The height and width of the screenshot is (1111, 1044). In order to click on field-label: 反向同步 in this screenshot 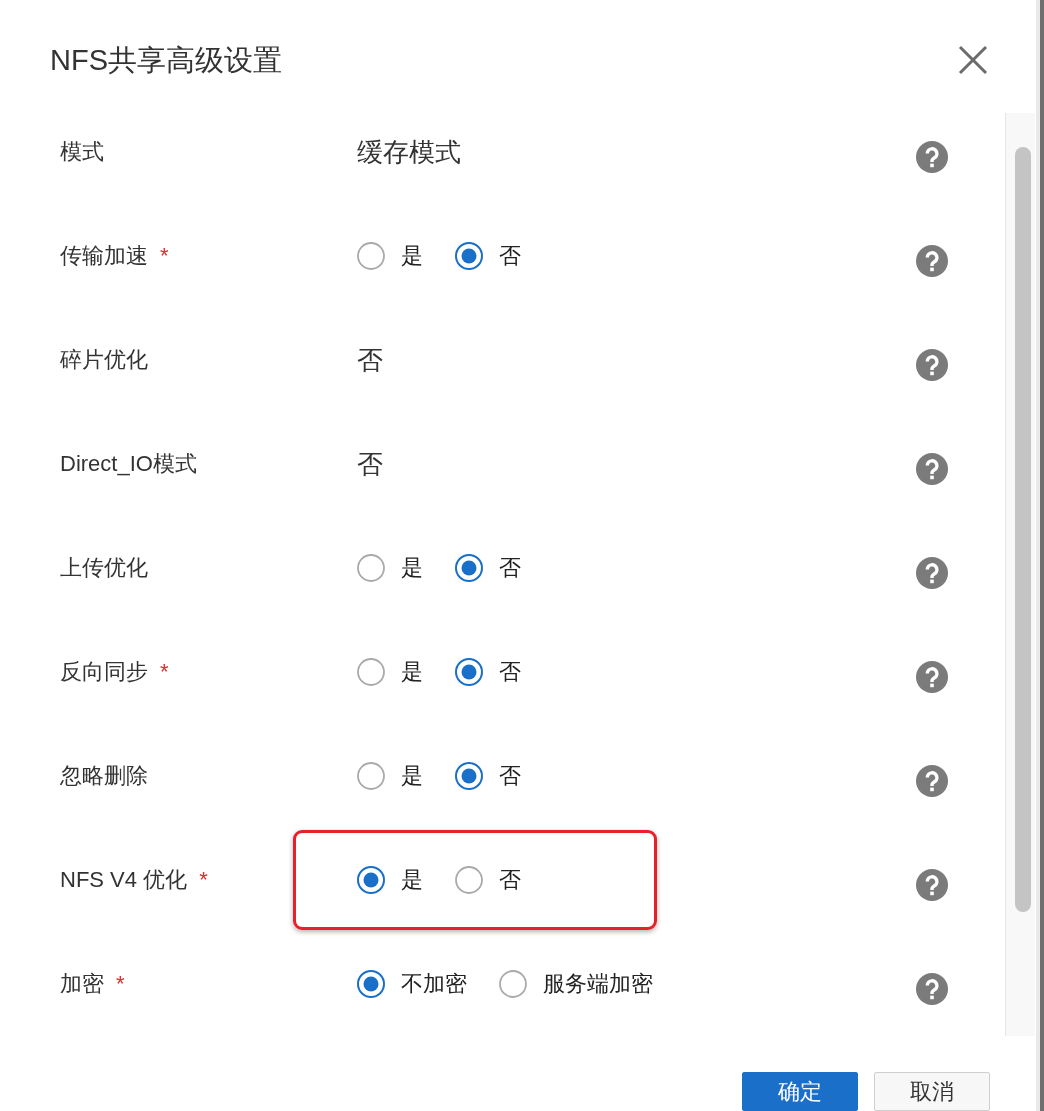, I will do `click(104, 672)`.